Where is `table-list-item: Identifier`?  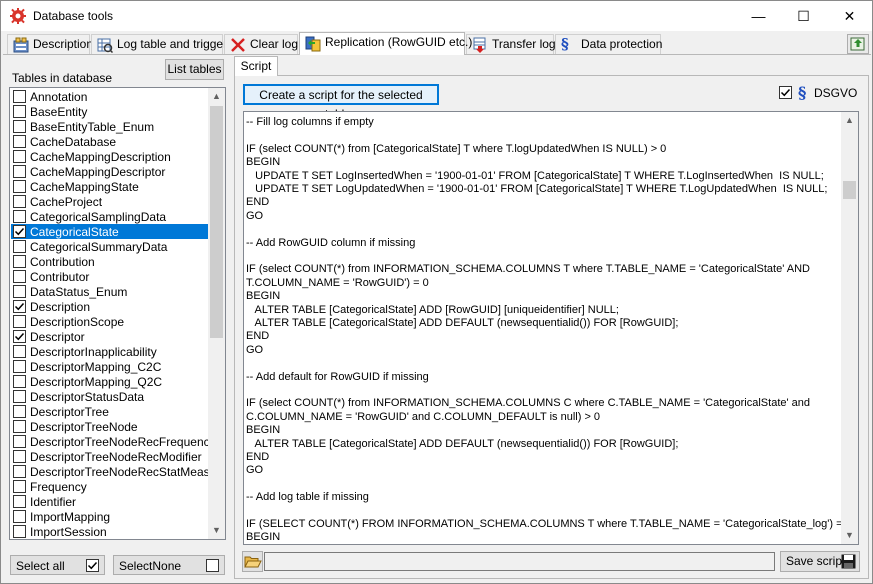 table-list-item: Identifier is located at coordinates (109, 501).